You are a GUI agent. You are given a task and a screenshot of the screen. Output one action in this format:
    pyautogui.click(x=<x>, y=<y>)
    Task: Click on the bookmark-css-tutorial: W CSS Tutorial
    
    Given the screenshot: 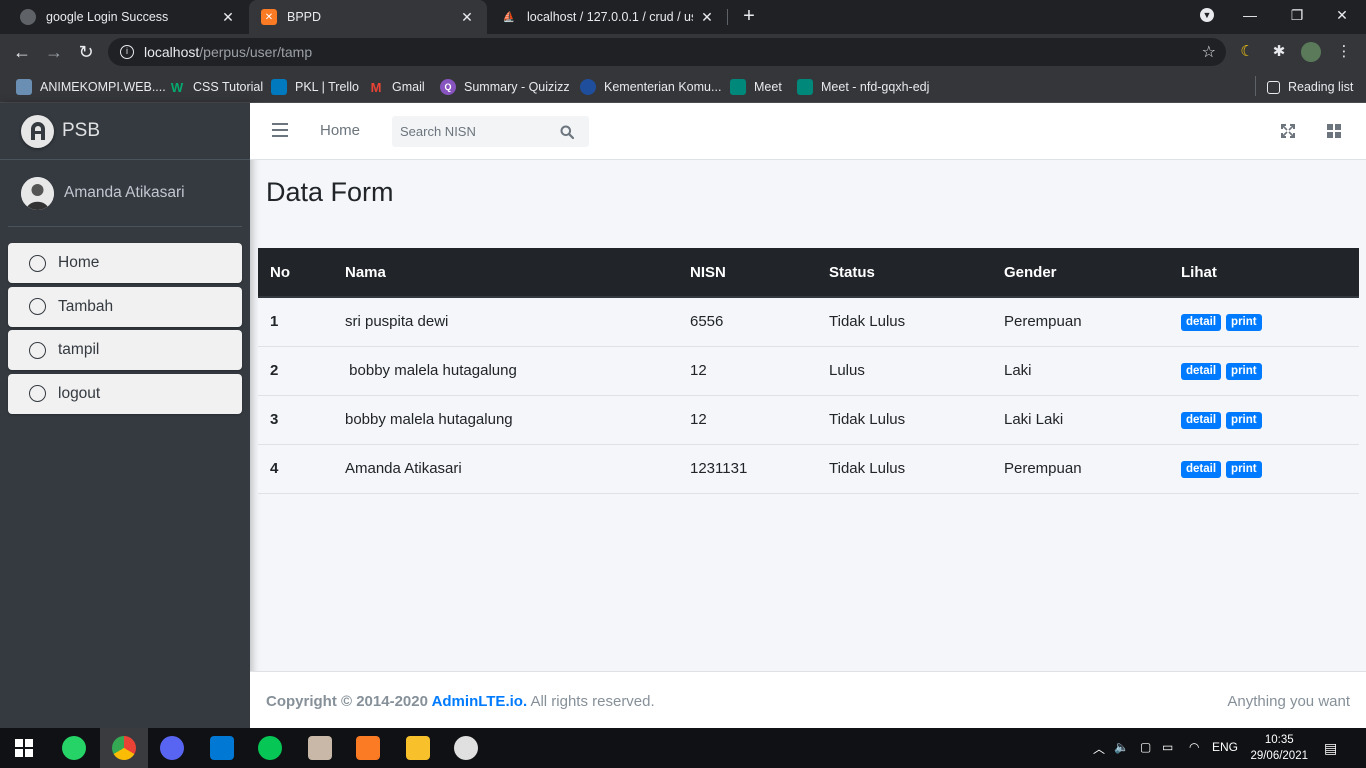 What is the action you would take?
    pyautogui.click(x=216, y=87)
    